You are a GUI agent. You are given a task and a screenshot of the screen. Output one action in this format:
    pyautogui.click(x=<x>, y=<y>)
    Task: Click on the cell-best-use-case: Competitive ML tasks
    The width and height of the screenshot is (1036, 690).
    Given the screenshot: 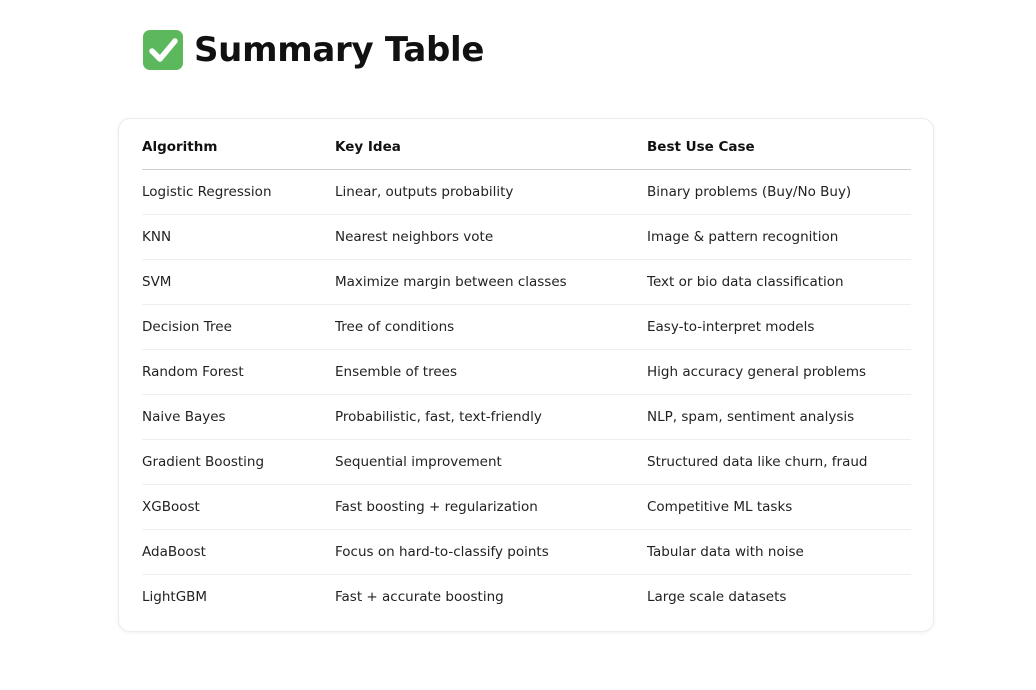 What is the action you would take?
    pyautogui.click(x=779, y=507)
    